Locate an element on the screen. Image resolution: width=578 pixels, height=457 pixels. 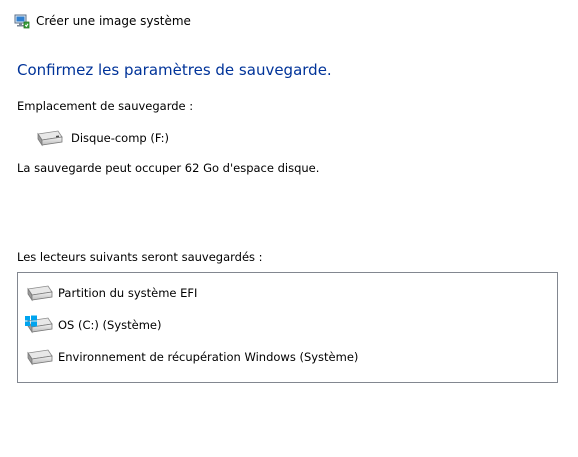
list-item: Partition du système EFI is located at coordinates (110, 293).